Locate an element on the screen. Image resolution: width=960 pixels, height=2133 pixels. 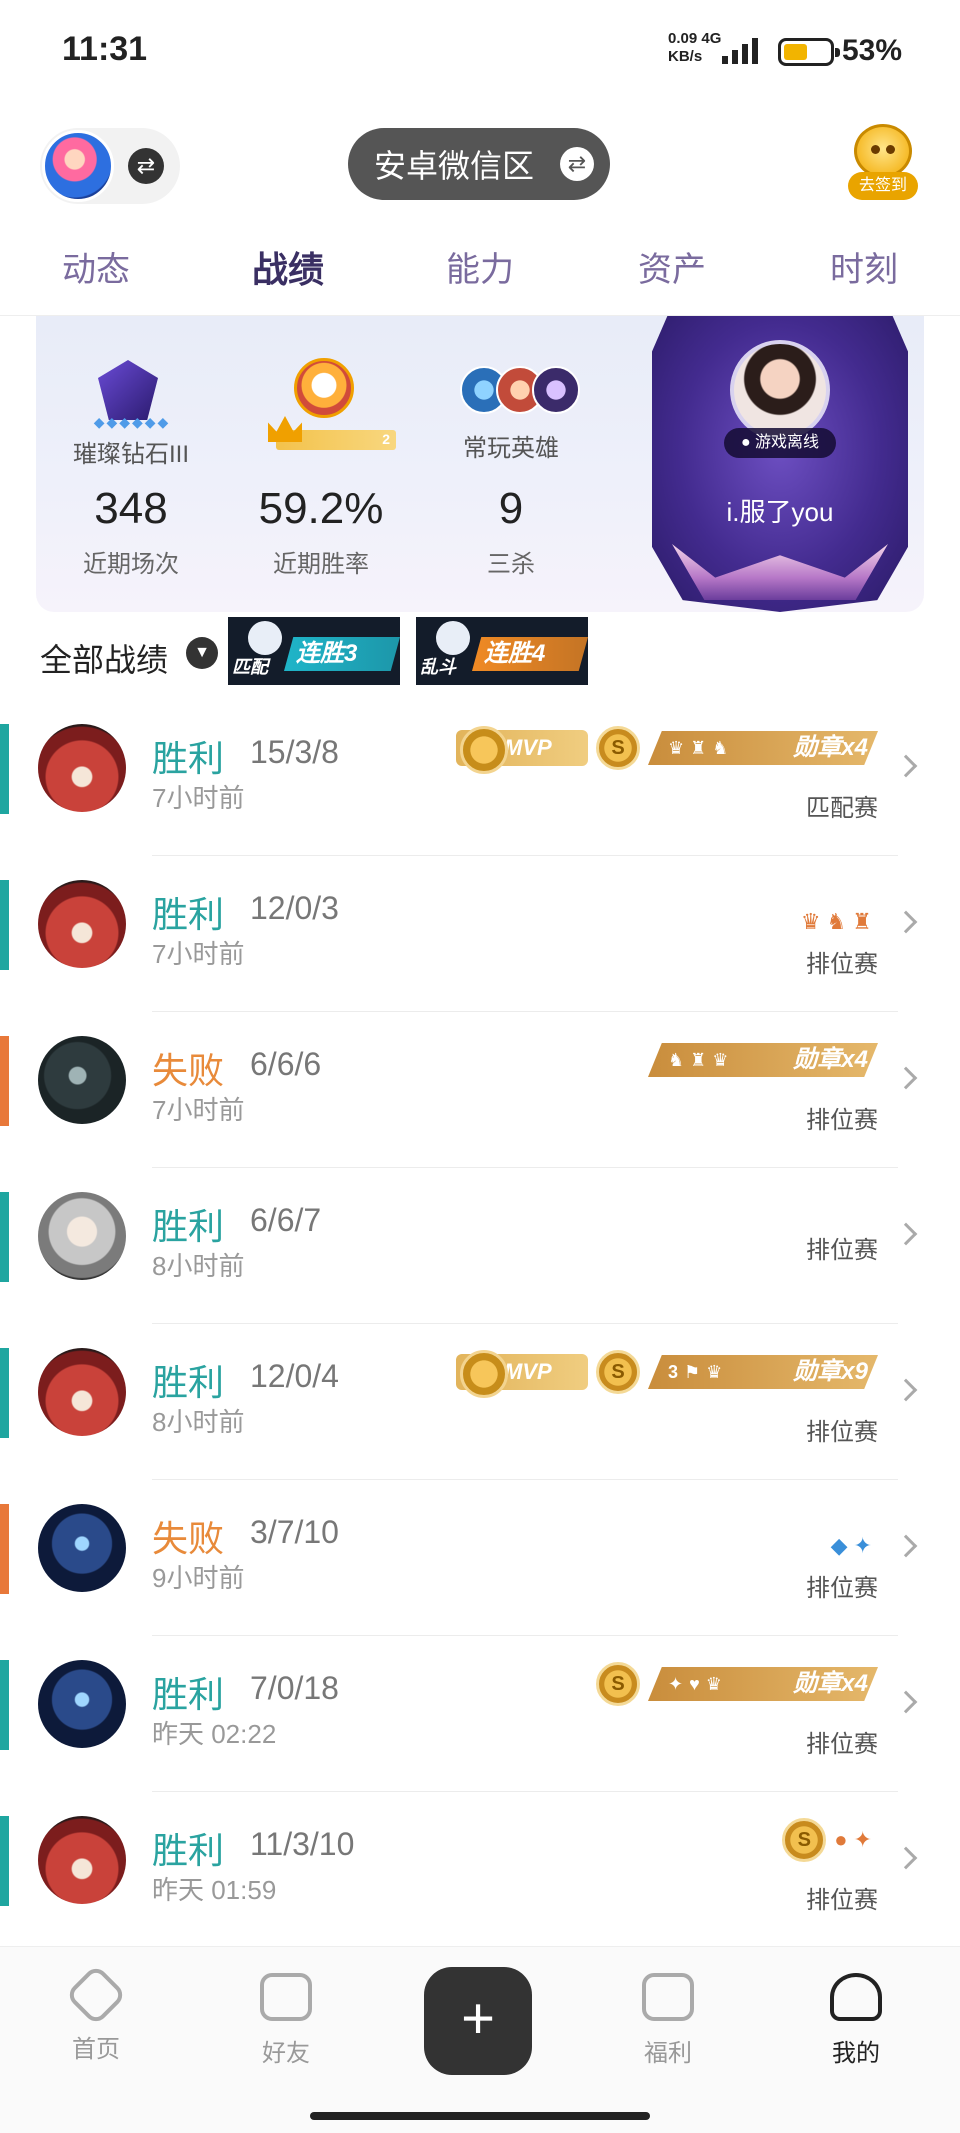
match-time: 8小时前 is located at coordinates (198, 1266).